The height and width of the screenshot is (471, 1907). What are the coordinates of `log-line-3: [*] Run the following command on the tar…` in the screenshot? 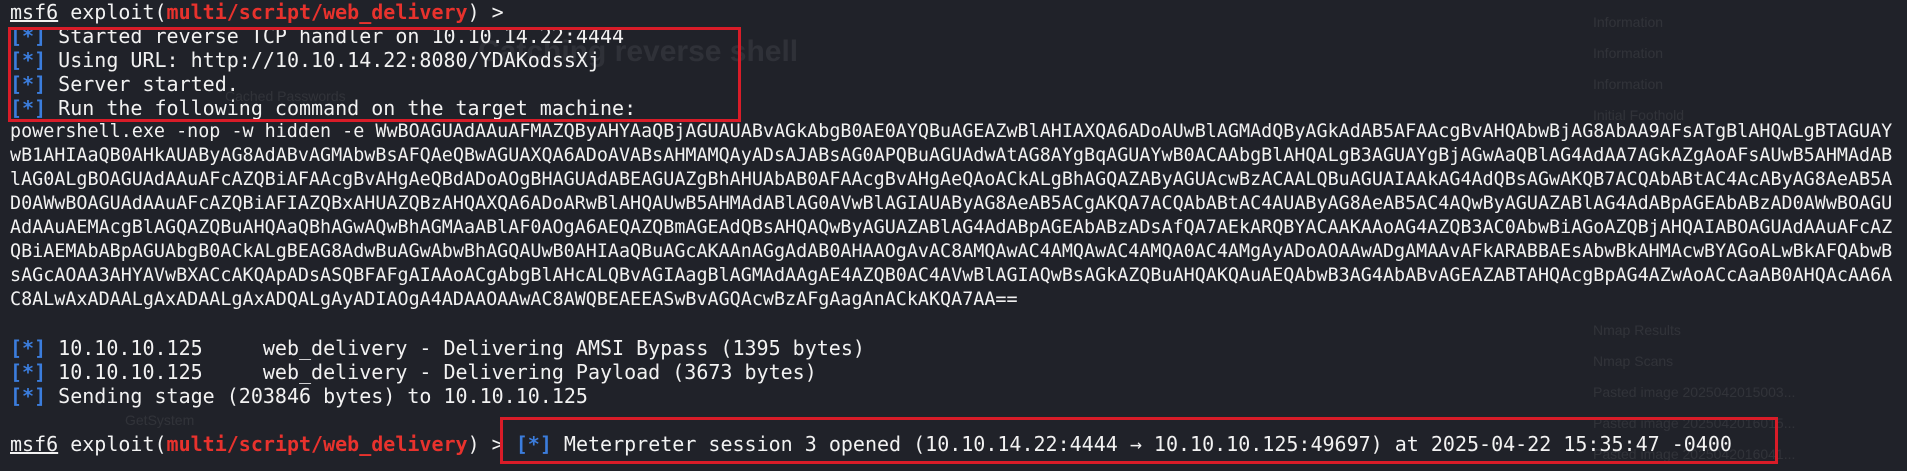 It's located at (323, 108).